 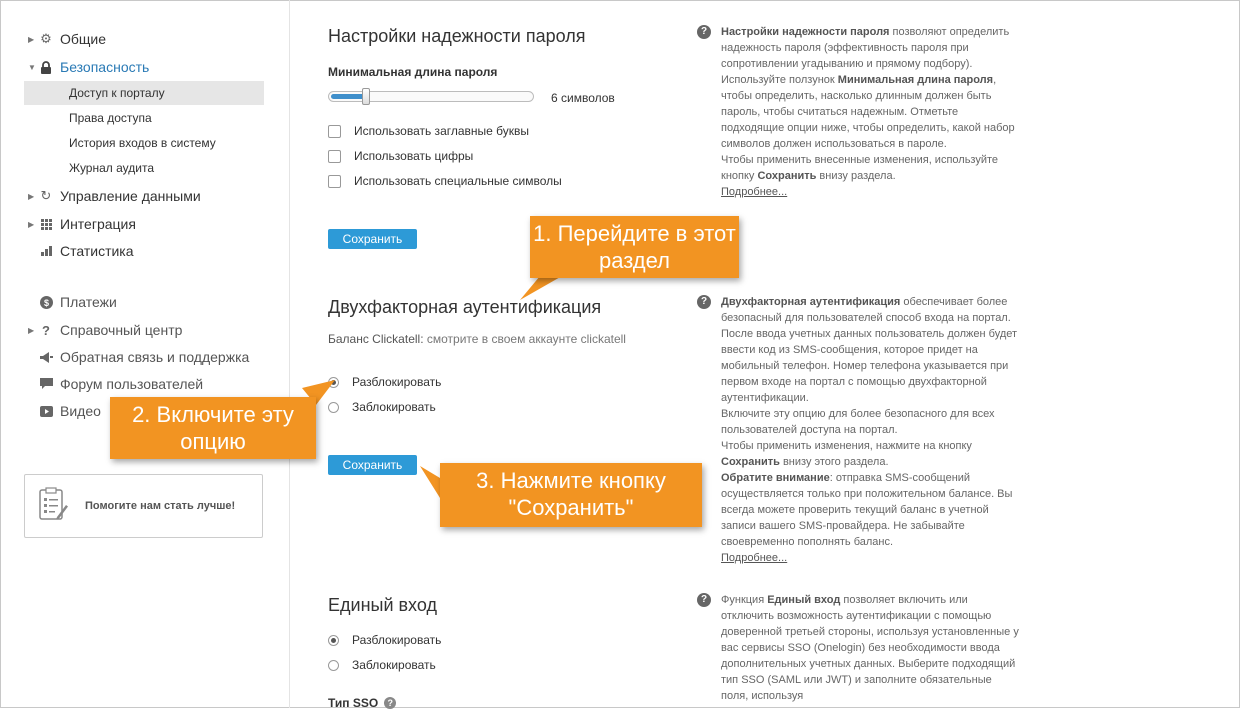 What do you see at coordinates (414, 156) in the screenshot?
I see `checkbox-label: Использовать цифры` at bounding box center [414, 156].